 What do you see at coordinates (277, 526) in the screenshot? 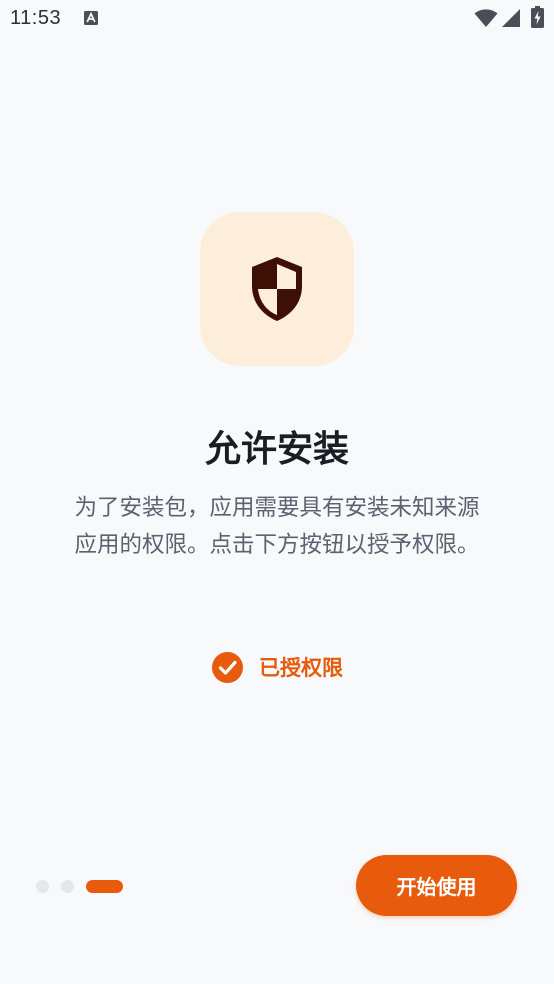
I see `permission-description: 为了安装包，应用需要具有安装未知来源应用的权限。点击下方按钮以授予权限。` at bounding box center [277, 526].